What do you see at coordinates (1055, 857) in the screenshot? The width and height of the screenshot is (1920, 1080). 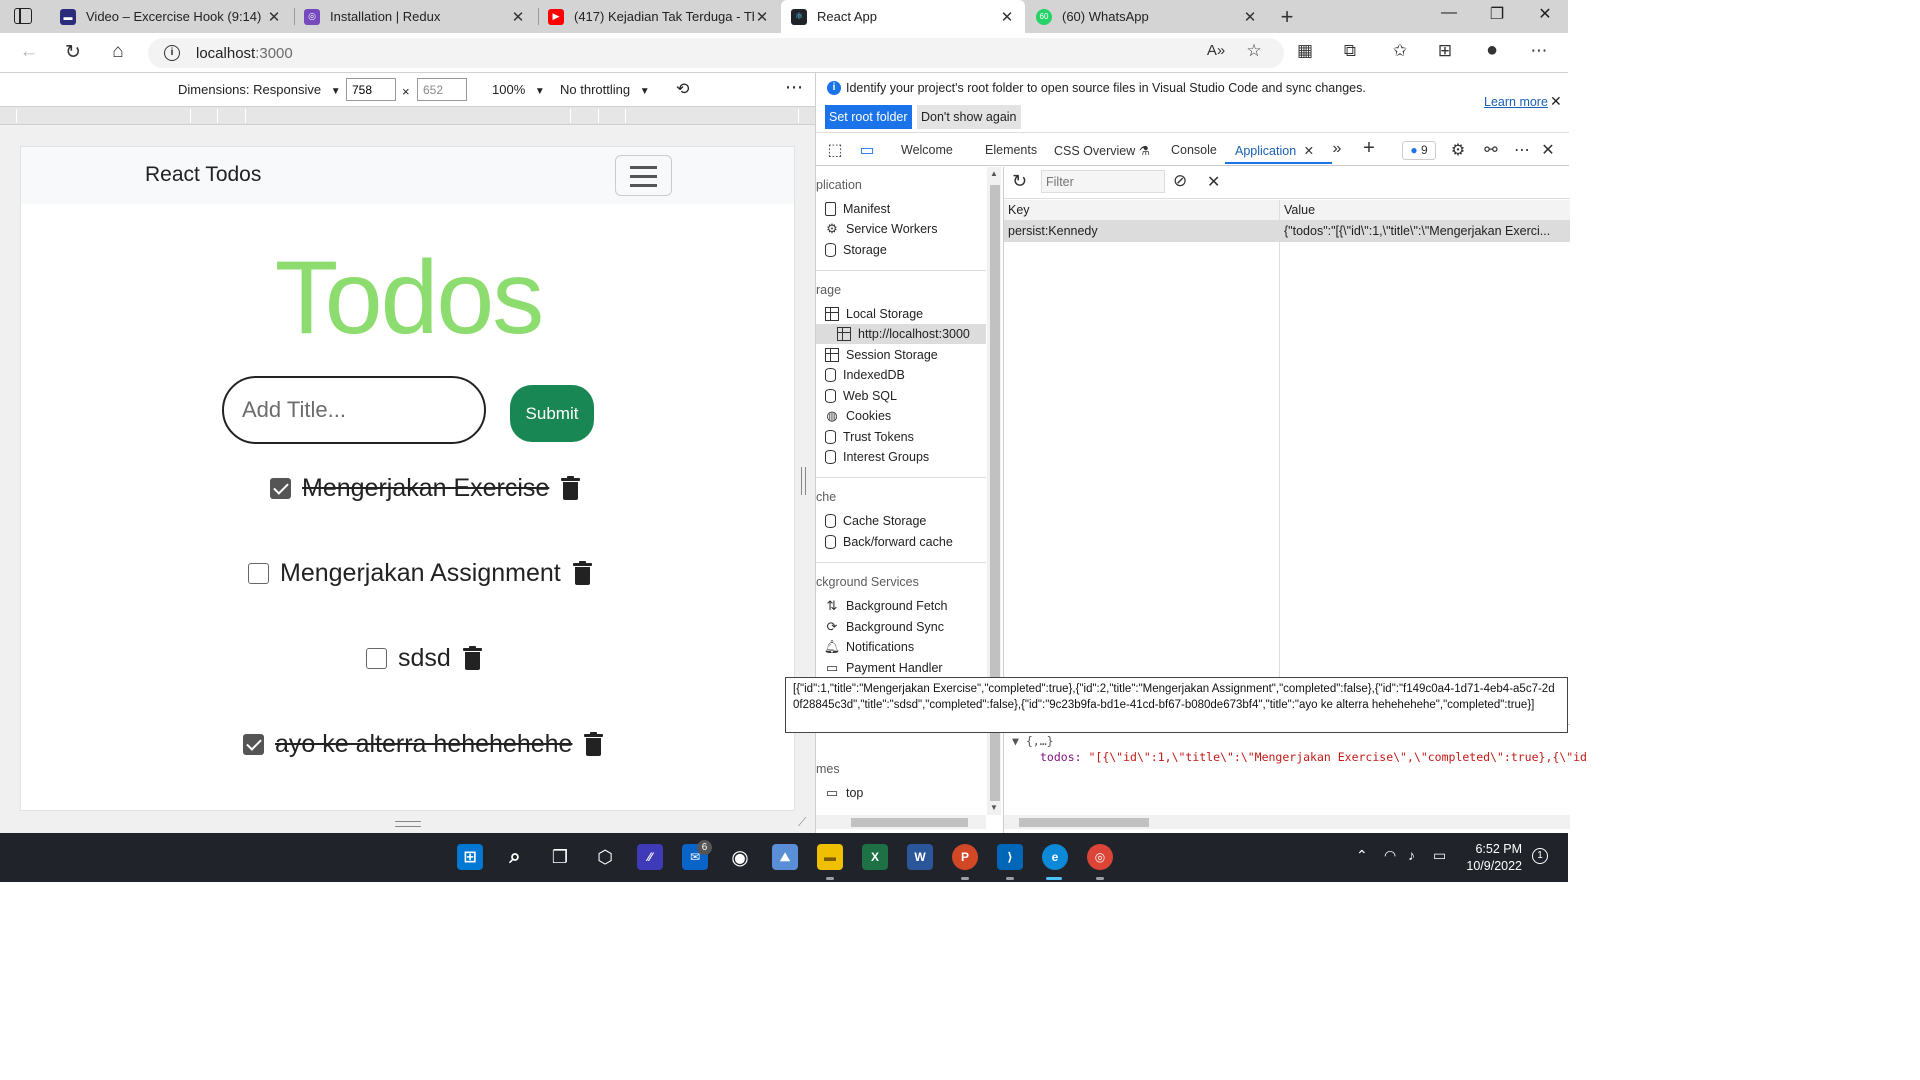 I see `edge-icon: e` at bounding box center [1055, 857].